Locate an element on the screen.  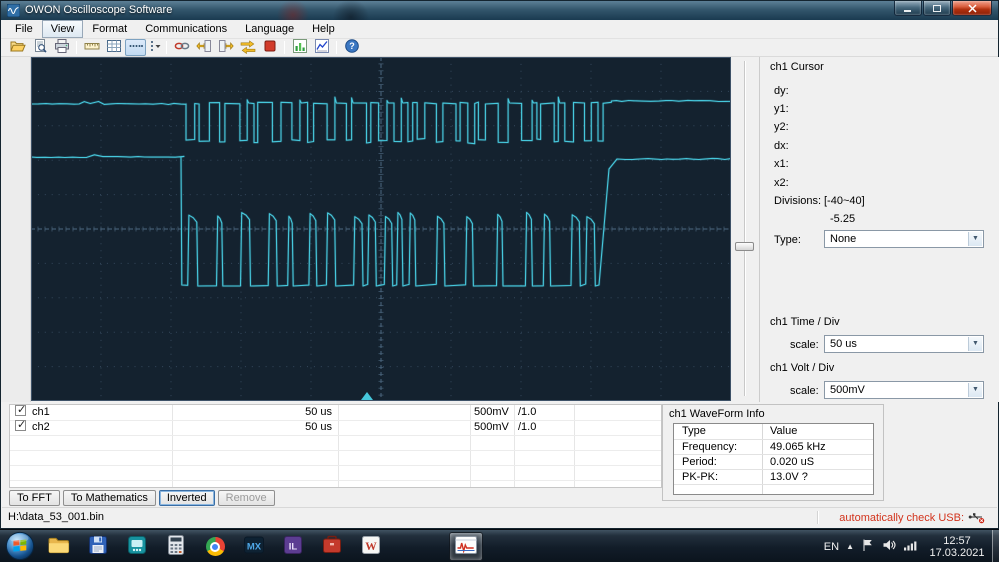
cursor-type-select: None ▼ is located at coordinates (904, 239).